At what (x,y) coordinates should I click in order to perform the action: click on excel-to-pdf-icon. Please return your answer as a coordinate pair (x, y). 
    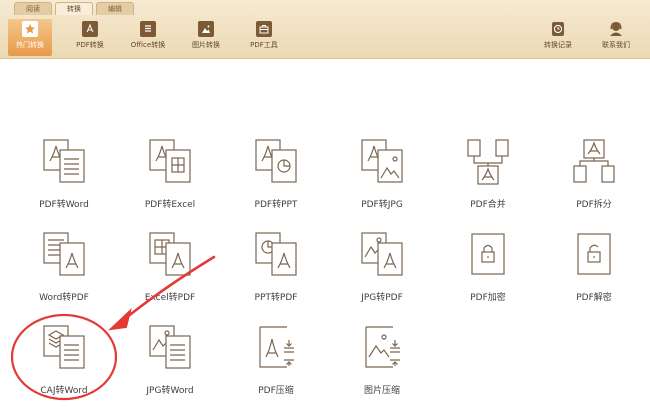
    Looking at the image, I should click on (170, 255).